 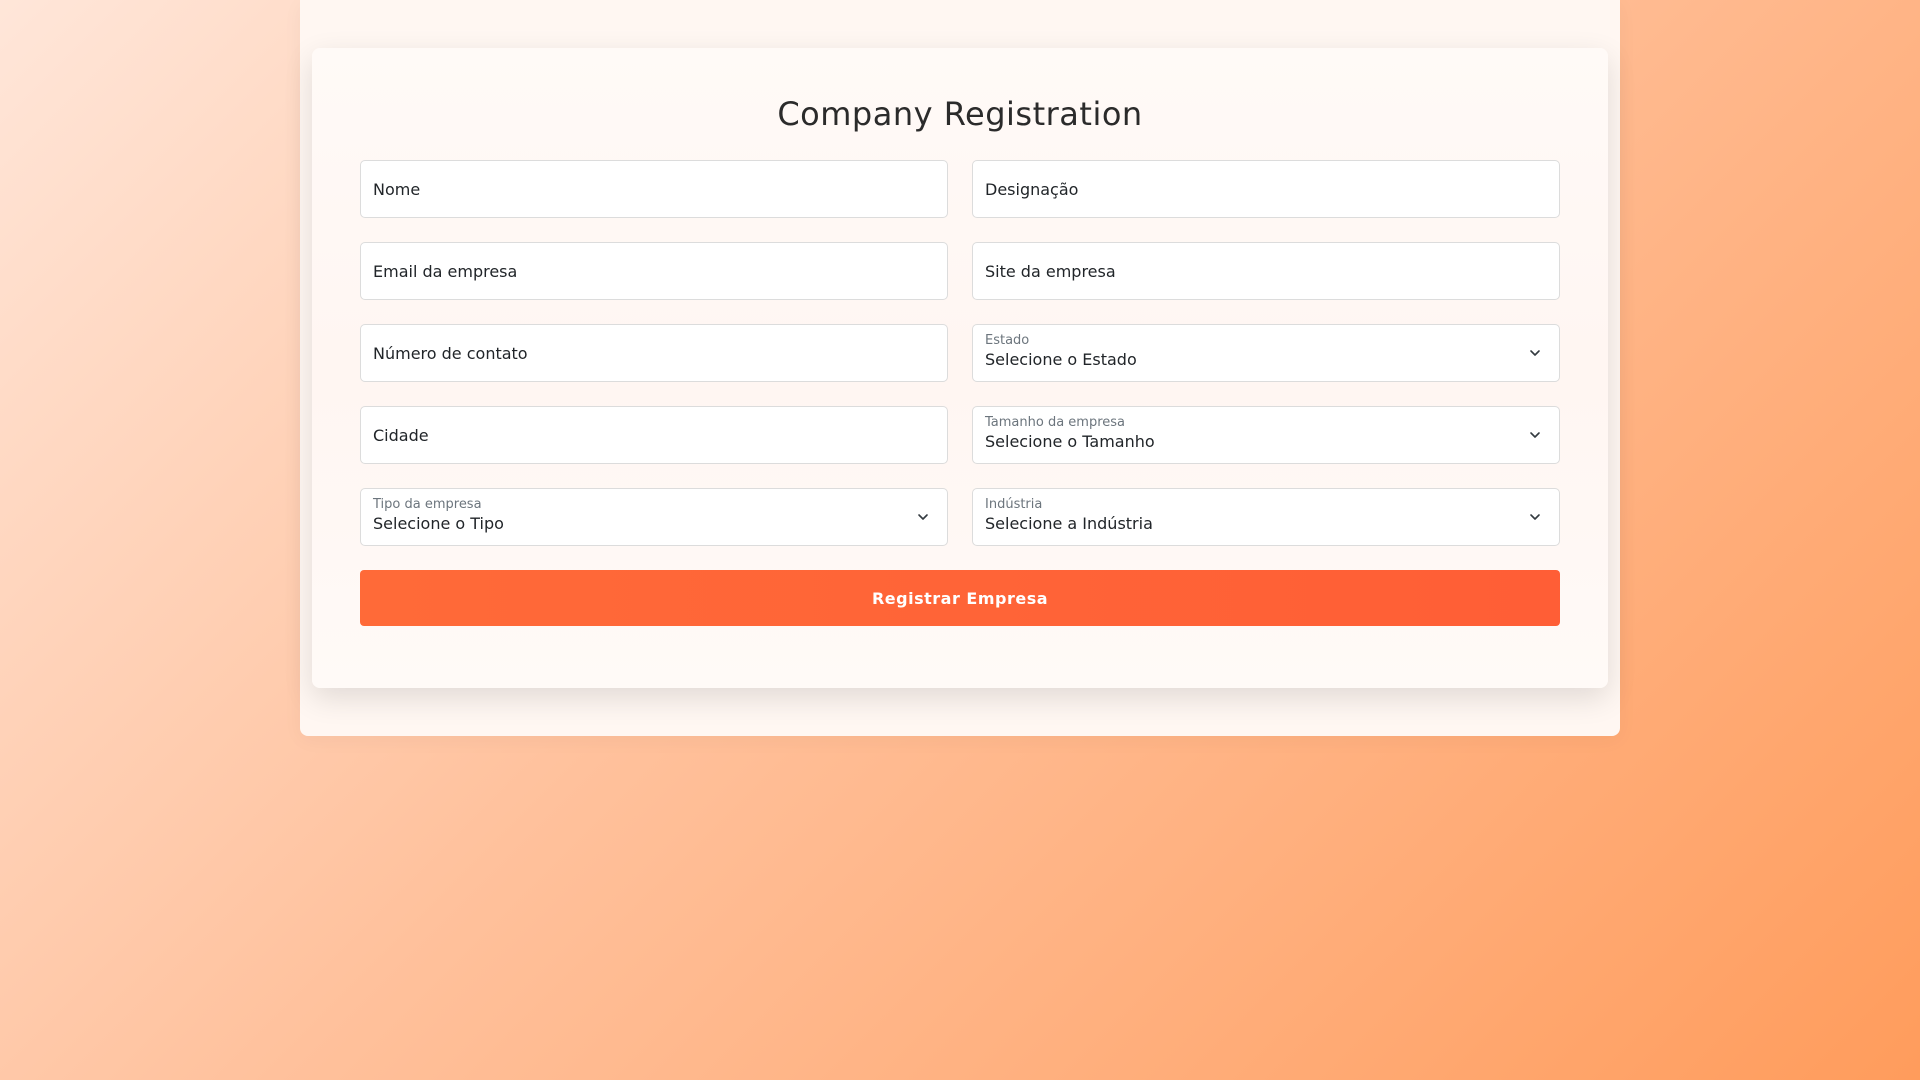 I want to click on email-field-wrapper, so click(x=654, y=271).